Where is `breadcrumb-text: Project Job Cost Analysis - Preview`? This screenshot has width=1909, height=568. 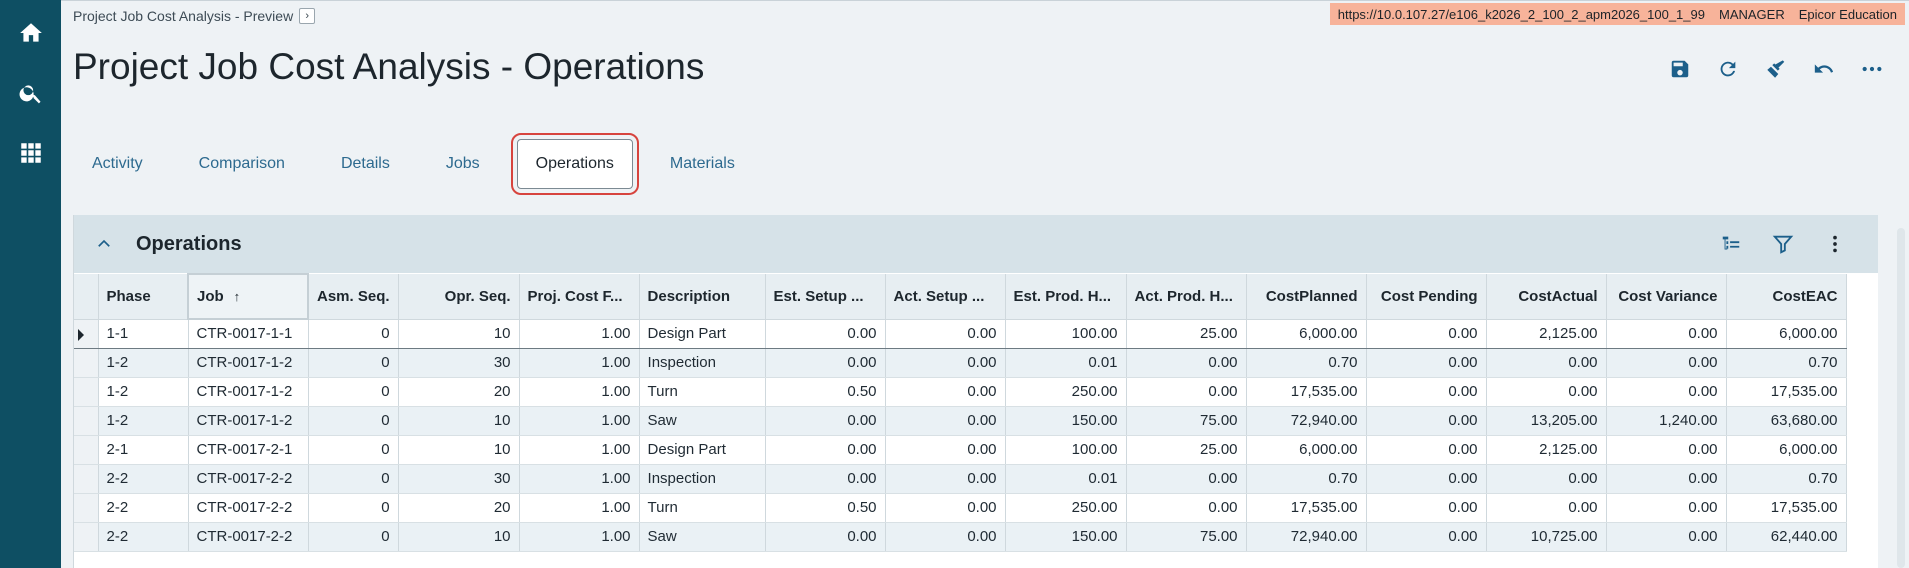 breadcrumb-text: Project Job Cost Analysis - Preview is located at coordinates (183, 16).